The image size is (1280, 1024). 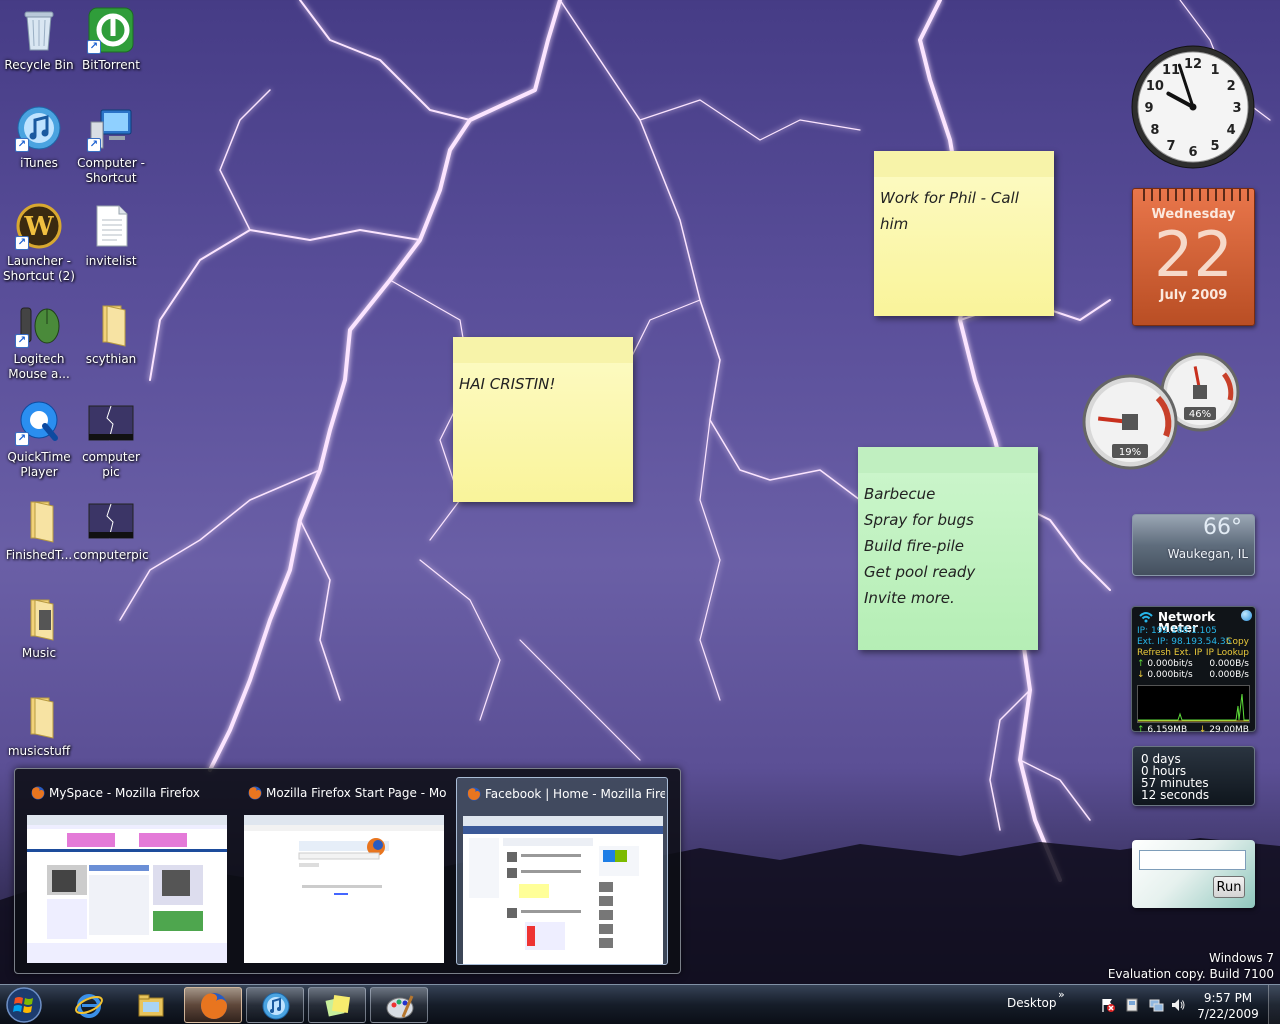 I want to click on facebook-page-preview, so click(x=563, y=883).